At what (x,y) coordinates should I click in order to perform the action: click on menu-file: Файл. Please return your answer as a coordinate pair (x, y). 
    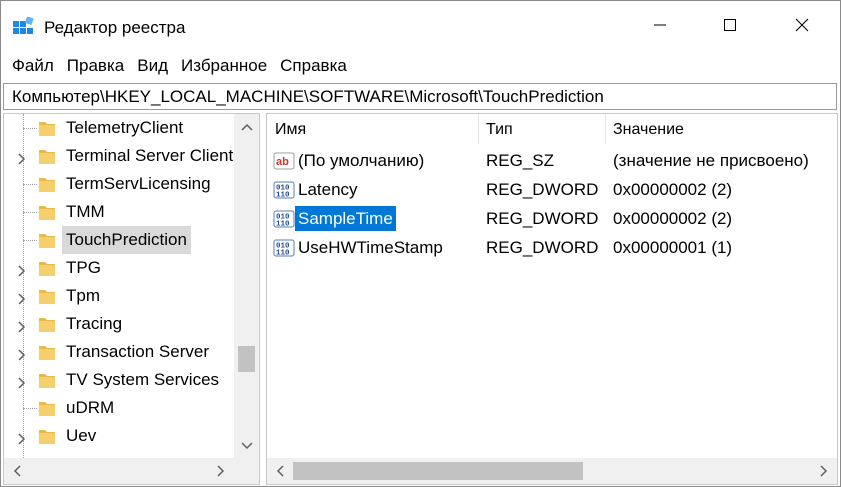
    Looking at the image, I should click on (30, 66).